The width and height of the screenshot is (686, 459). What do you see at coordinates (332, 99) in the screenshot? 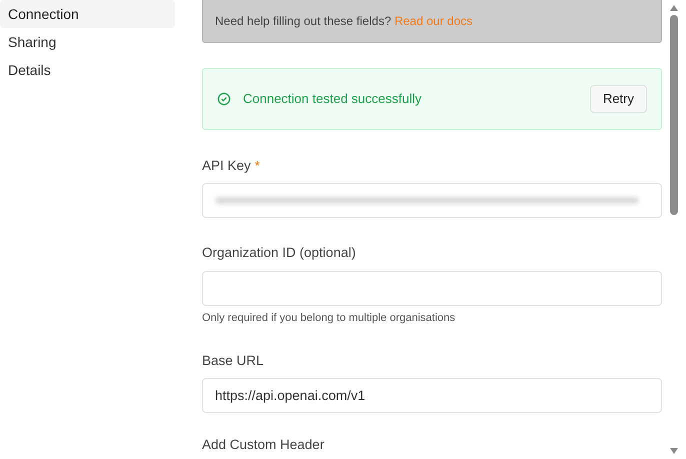
I see `success-message: Connection tested successfully` at bounding box center [332, 99].